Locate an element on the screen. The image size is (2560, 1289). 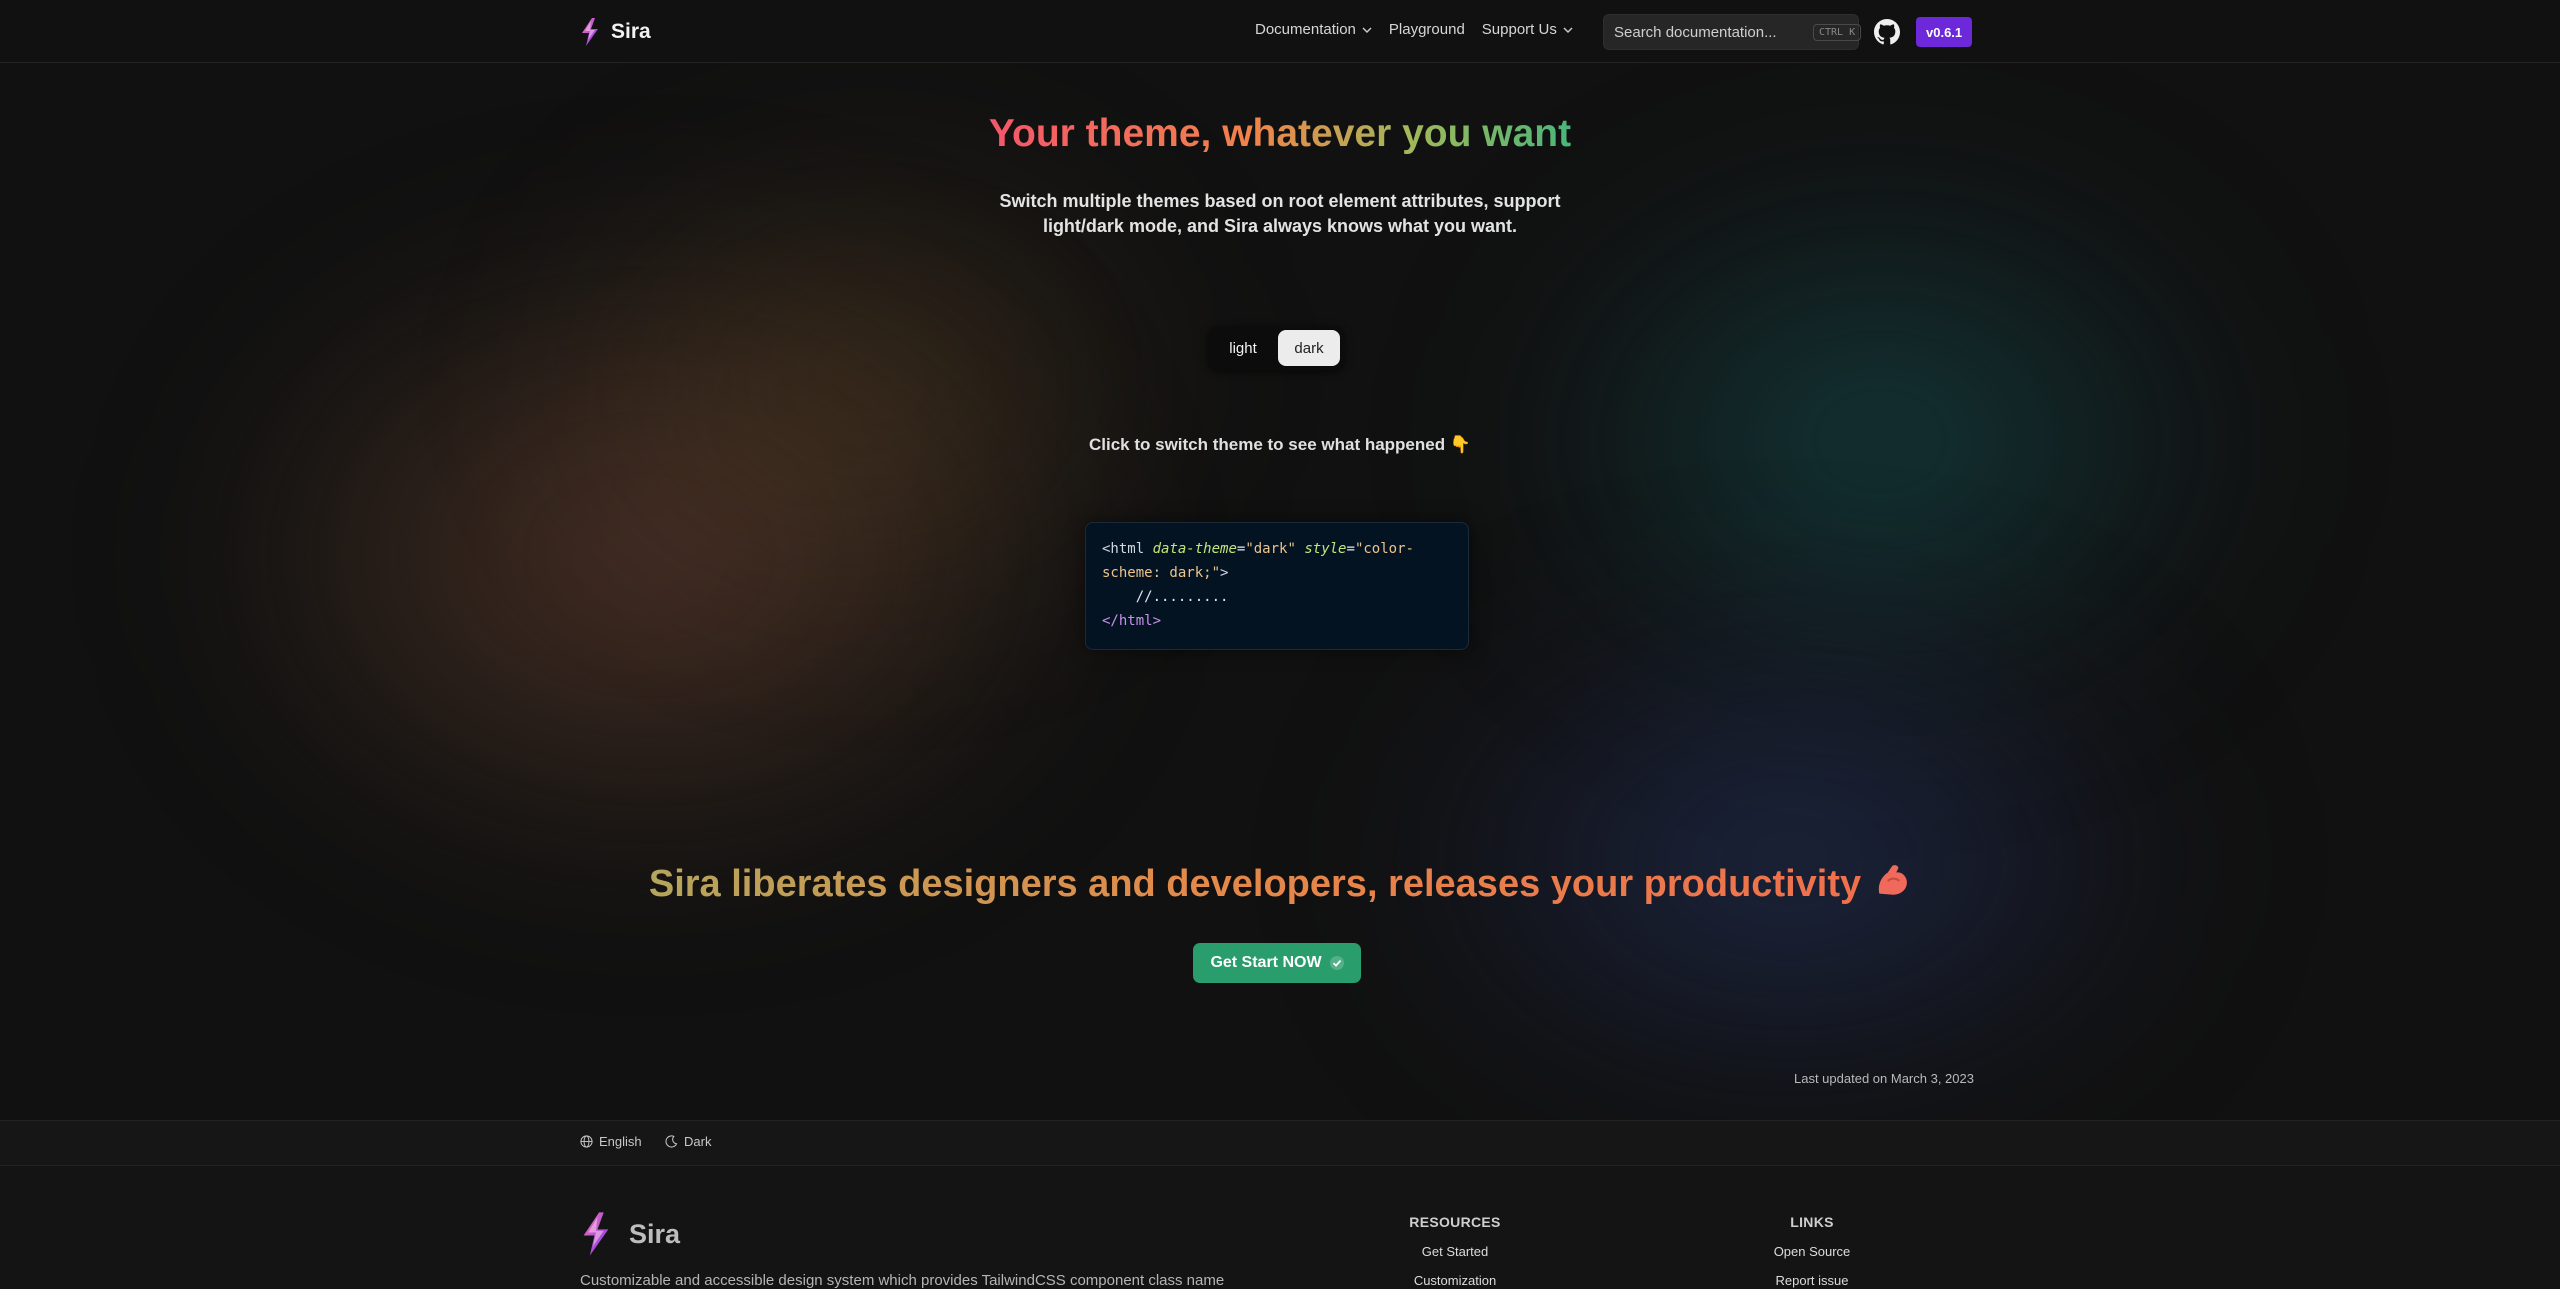
code-line-1: <html data-theme="dark" style="color- is located at coordinates (1258, 549).